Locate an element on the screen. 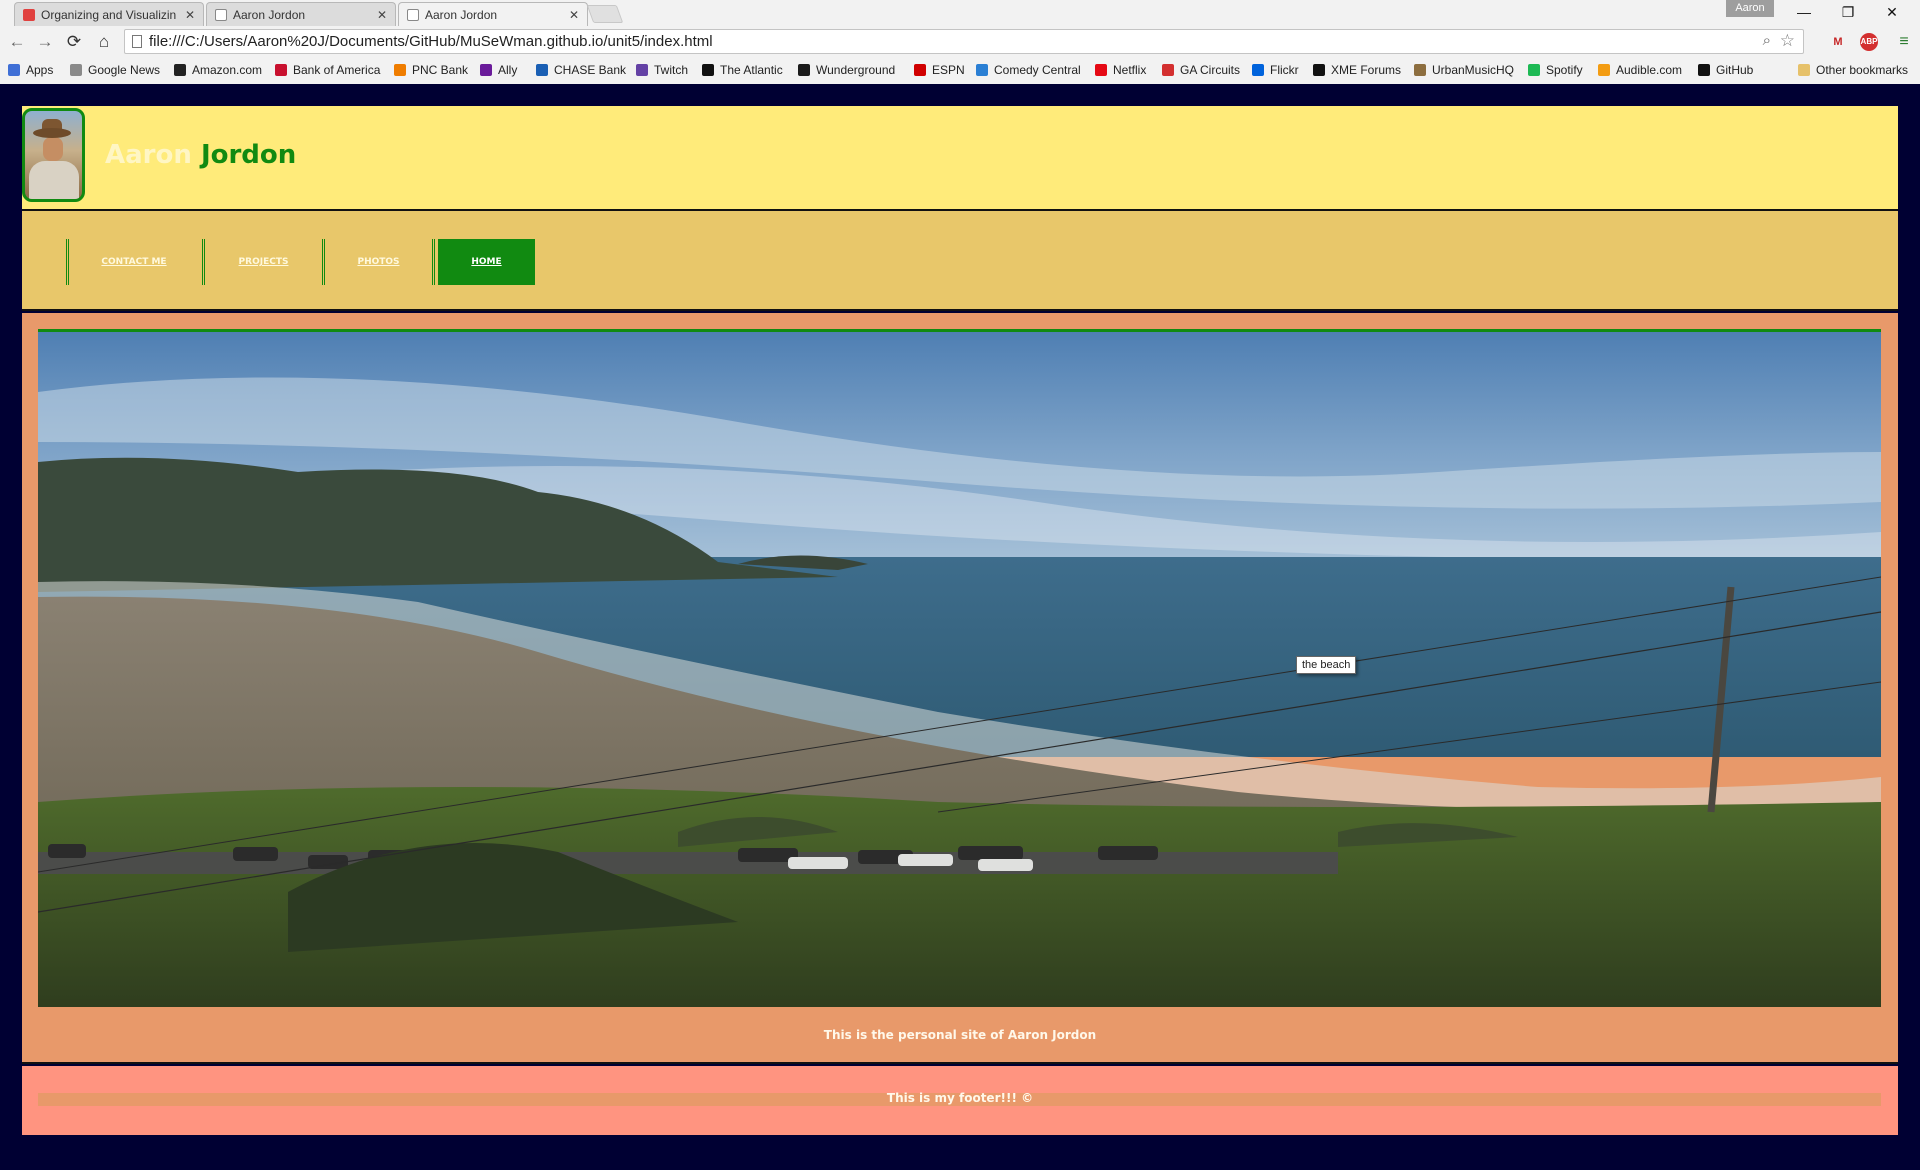 This screenshot has width=1920, height=1170. bookmark-label: Bank of America is located at coordinates (337, 70).